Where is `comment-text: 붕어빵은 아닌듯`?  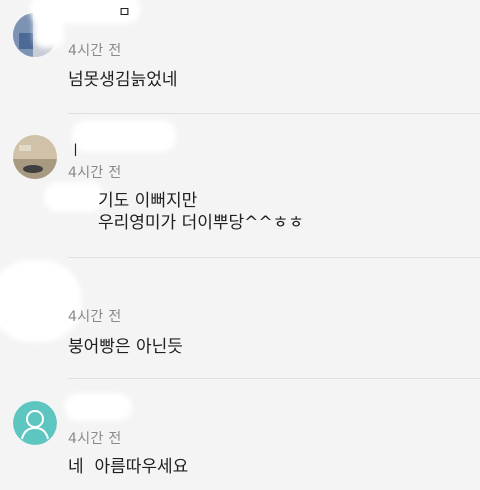 comment-text: 붕어빵은 아닌듯 is located at coordinates (125, 347).